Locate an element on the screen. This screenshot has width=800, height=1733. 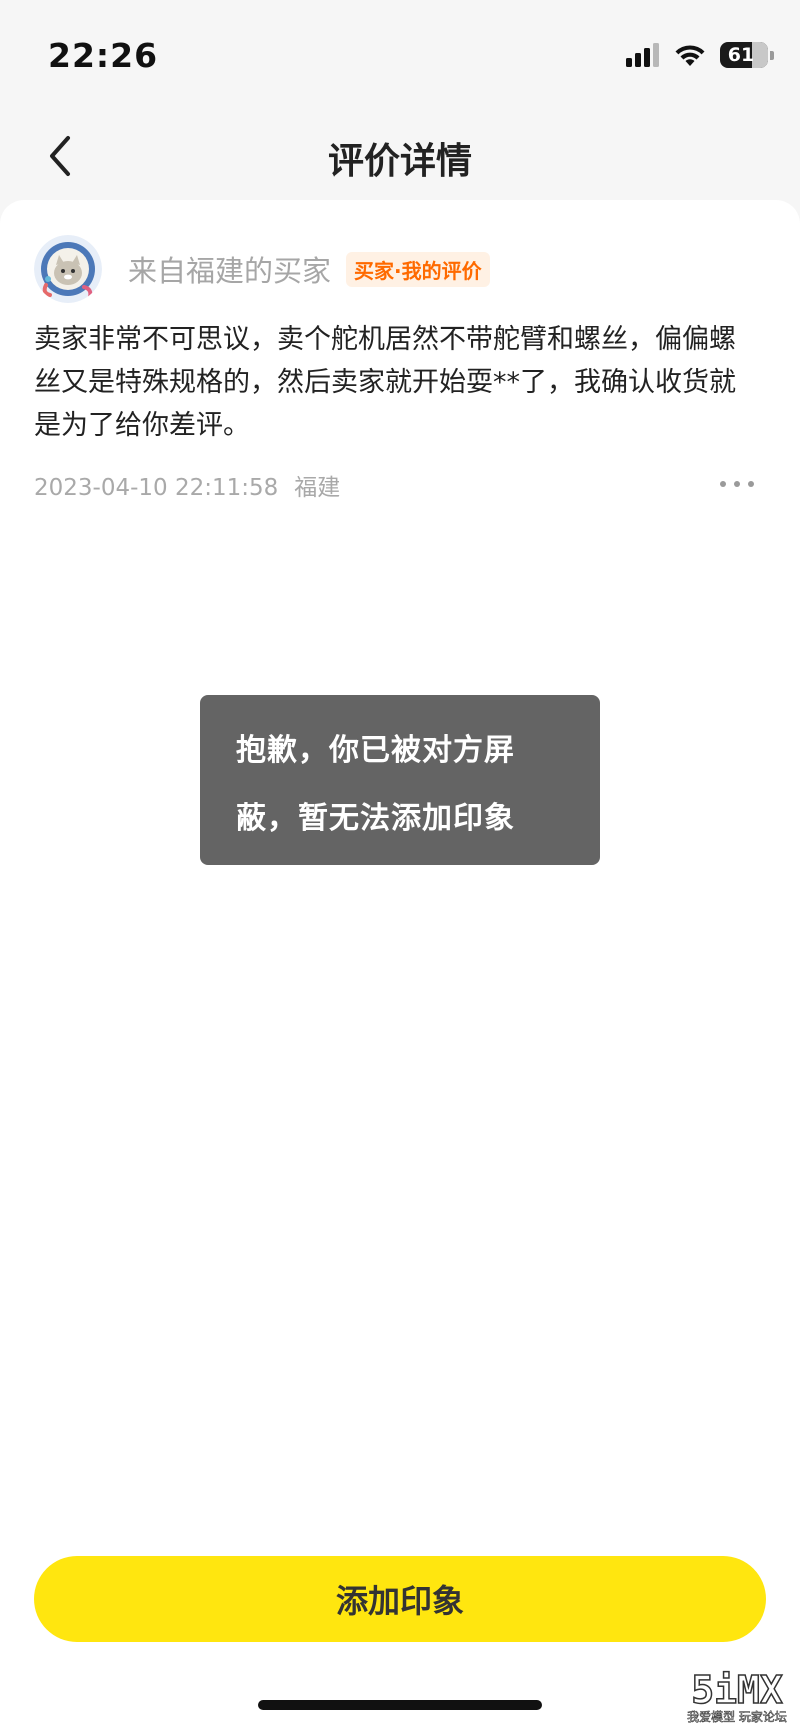
add-impression-button: 添加印象 is located at coordinates (400, 1599).